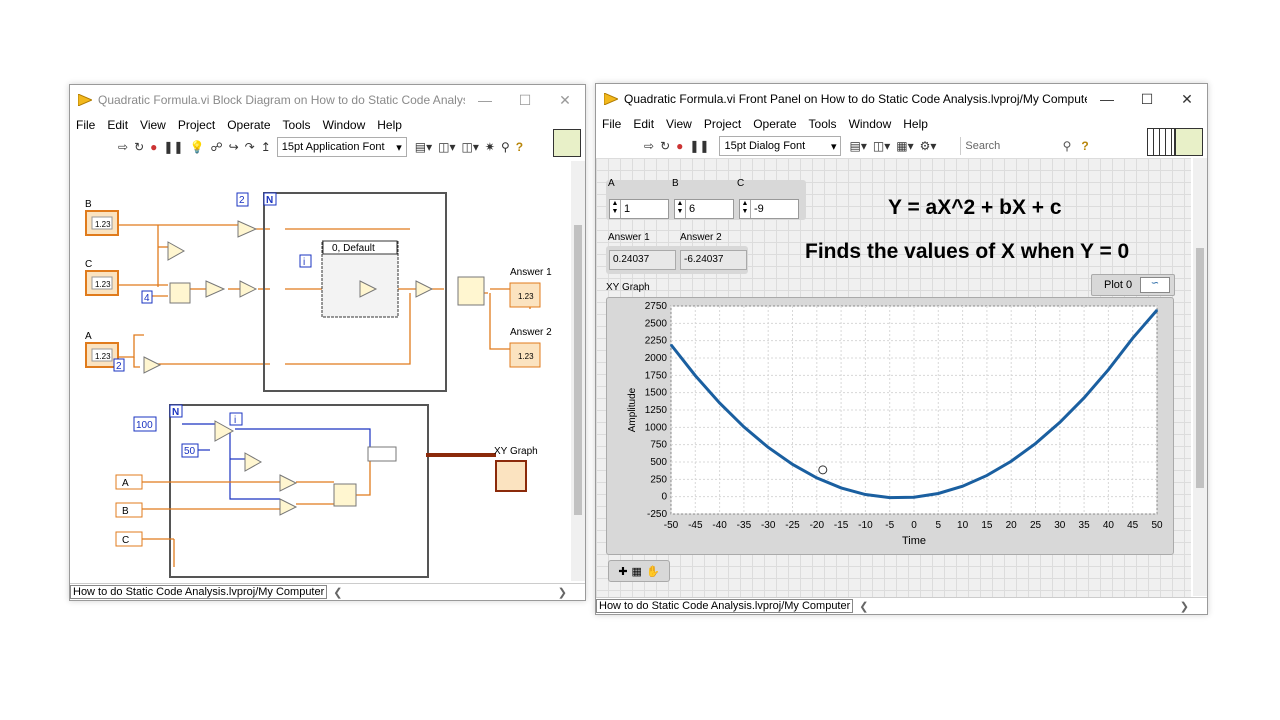  What do you see at coordinates (490, 147) in the screenshot?
I see `clean-up-diagram-icon: ✷` at bounding box center [490, 147].